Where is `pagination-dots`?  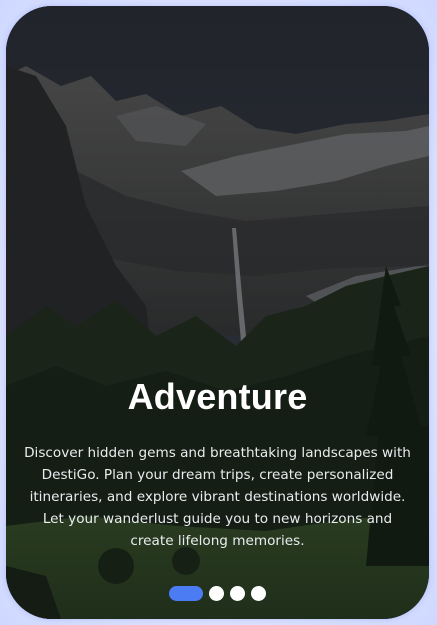
pagination-dots is located at coordinates (217, 593).